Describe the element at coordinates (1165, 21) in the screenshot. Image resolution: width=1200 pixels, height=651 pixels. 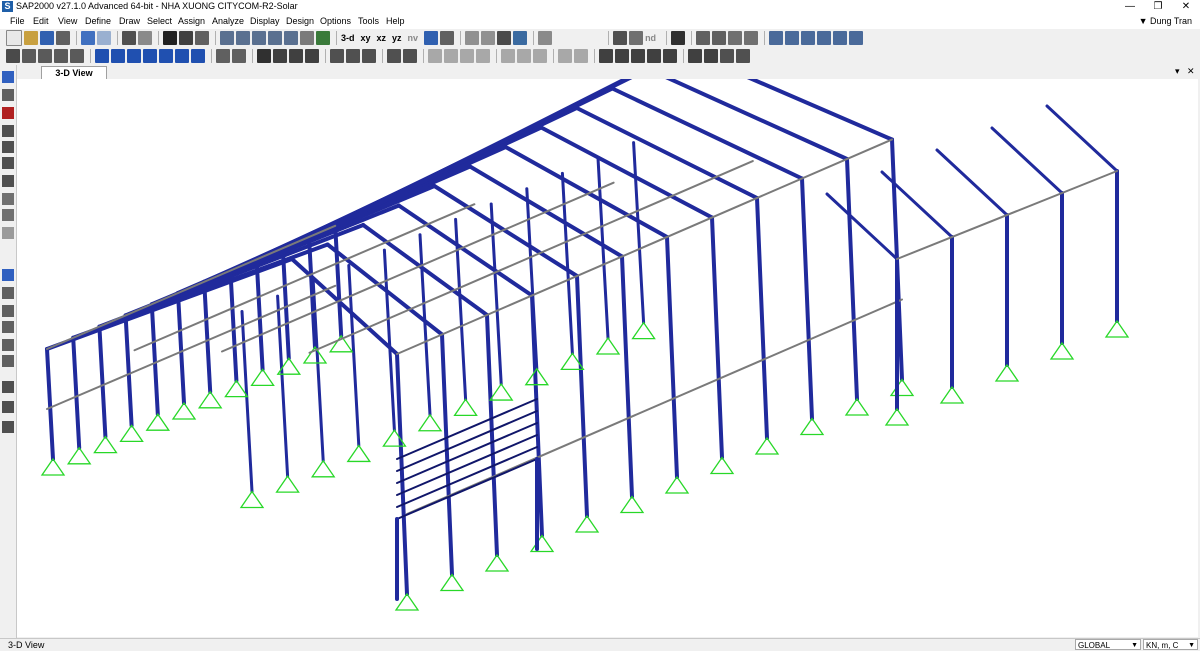
I see `user-account: ▼ Dung Tran` at that location.